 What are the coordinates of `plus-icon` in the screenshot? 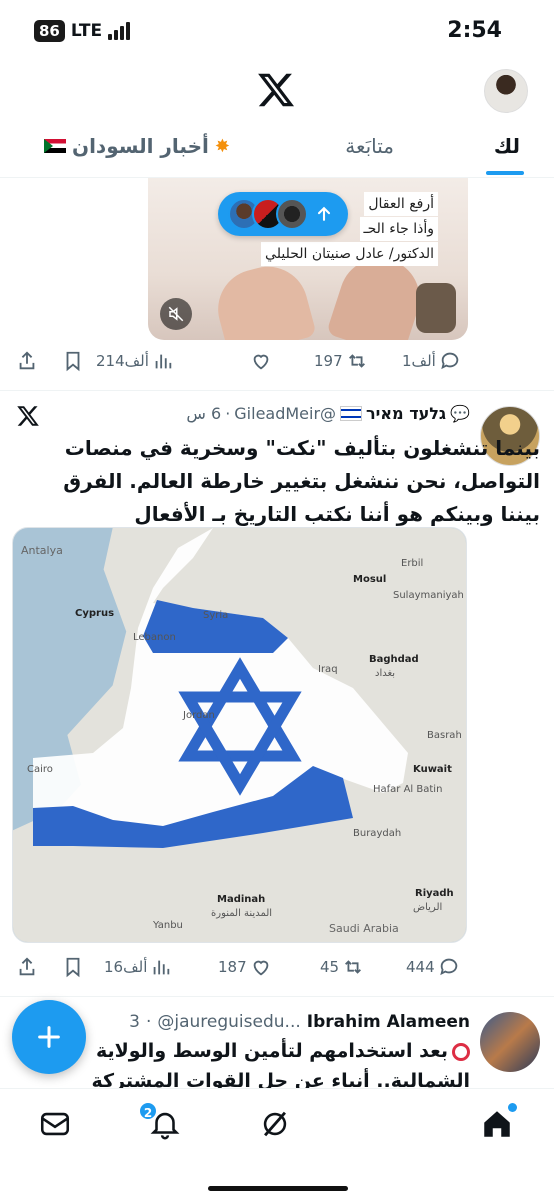 It's located at (49, 1037).